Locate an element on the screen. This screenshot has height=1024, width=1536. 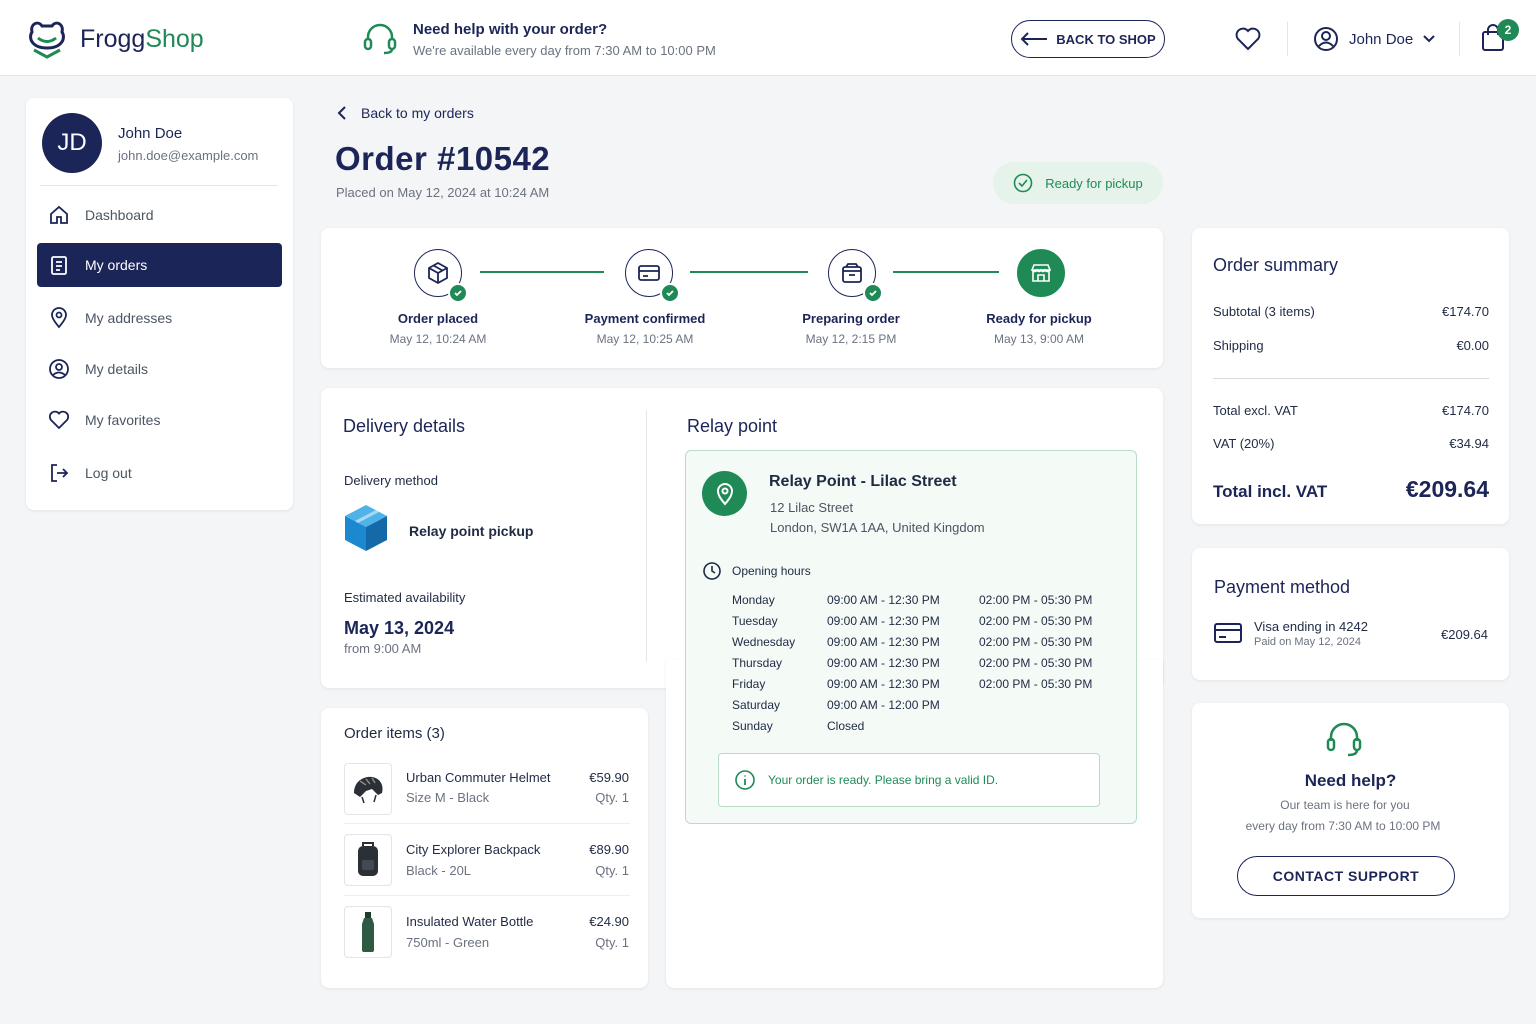
support-line-1: Our team is here for you is located at coordinates (1345, 805).